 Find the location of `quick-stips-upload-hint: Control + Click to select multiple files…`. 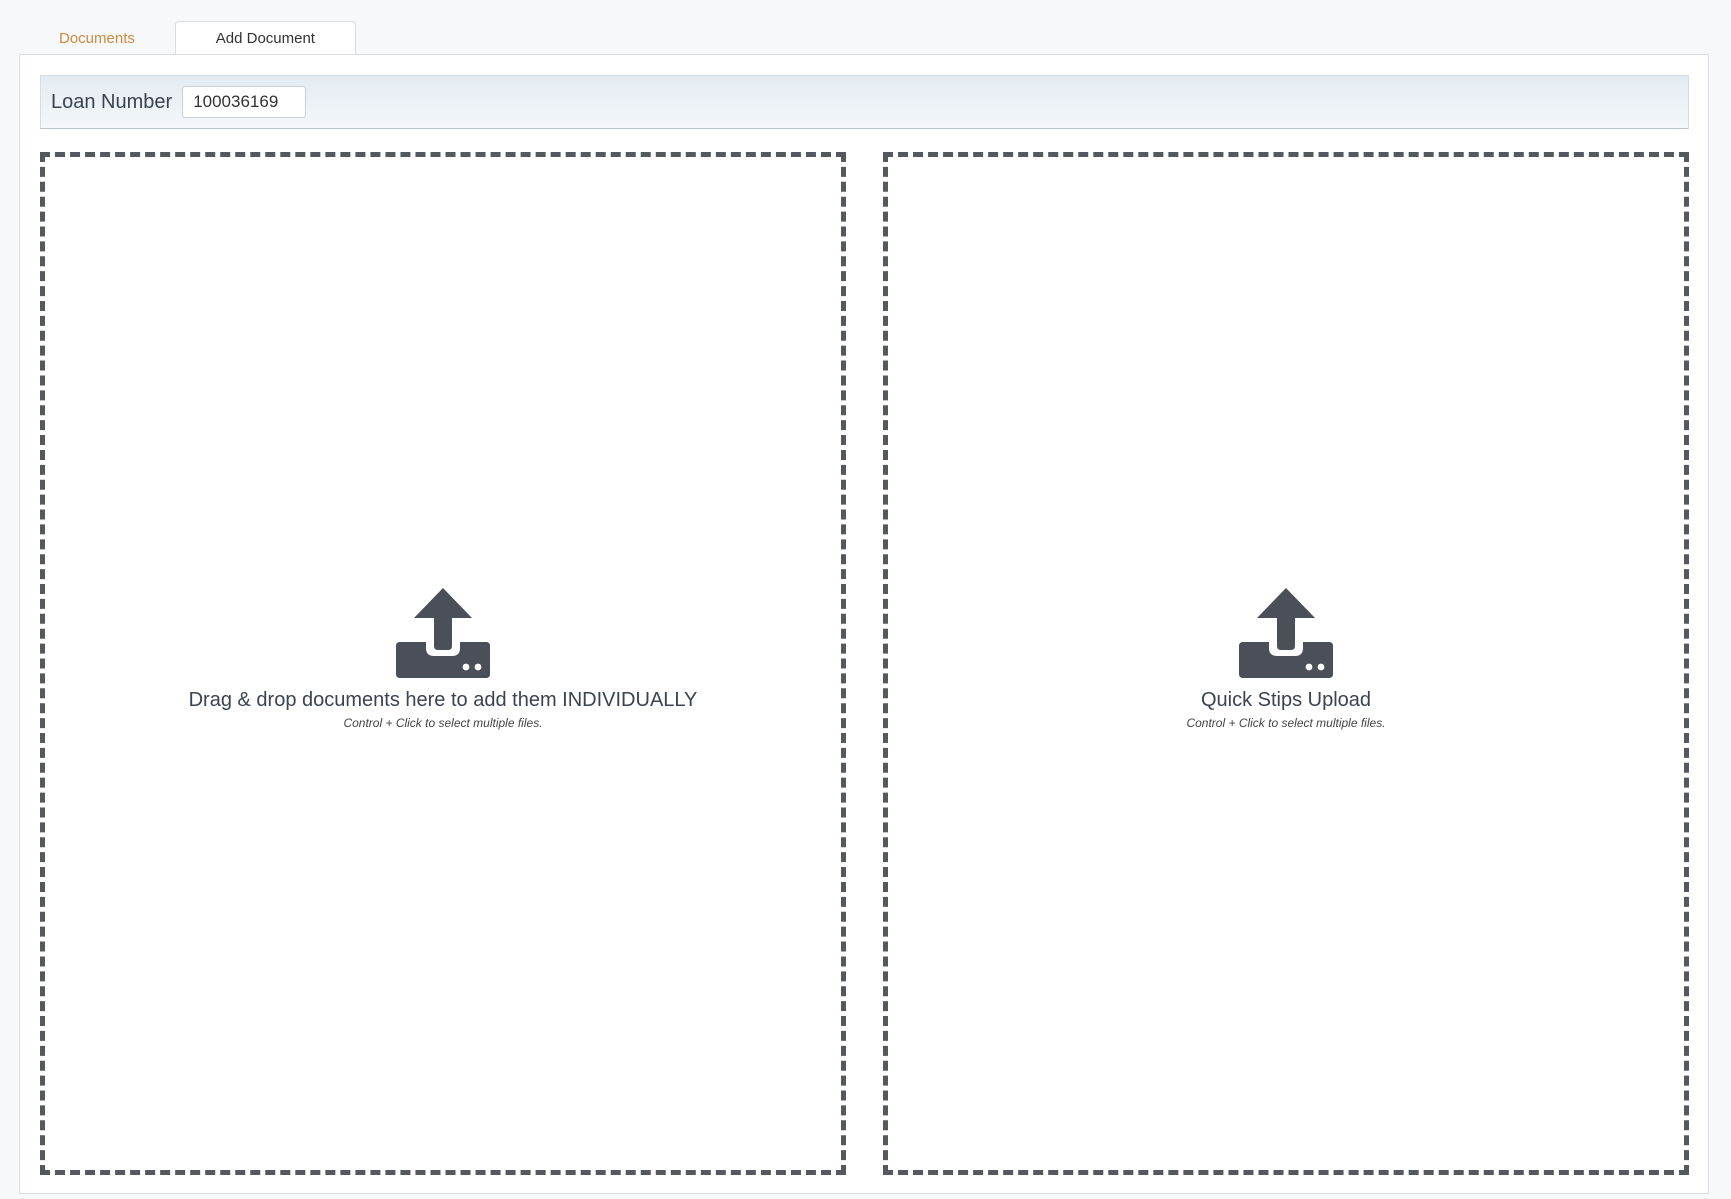

quick-stips-upload-hint: Control + Click to select multiple files… is located at coordinates (1286, 722).